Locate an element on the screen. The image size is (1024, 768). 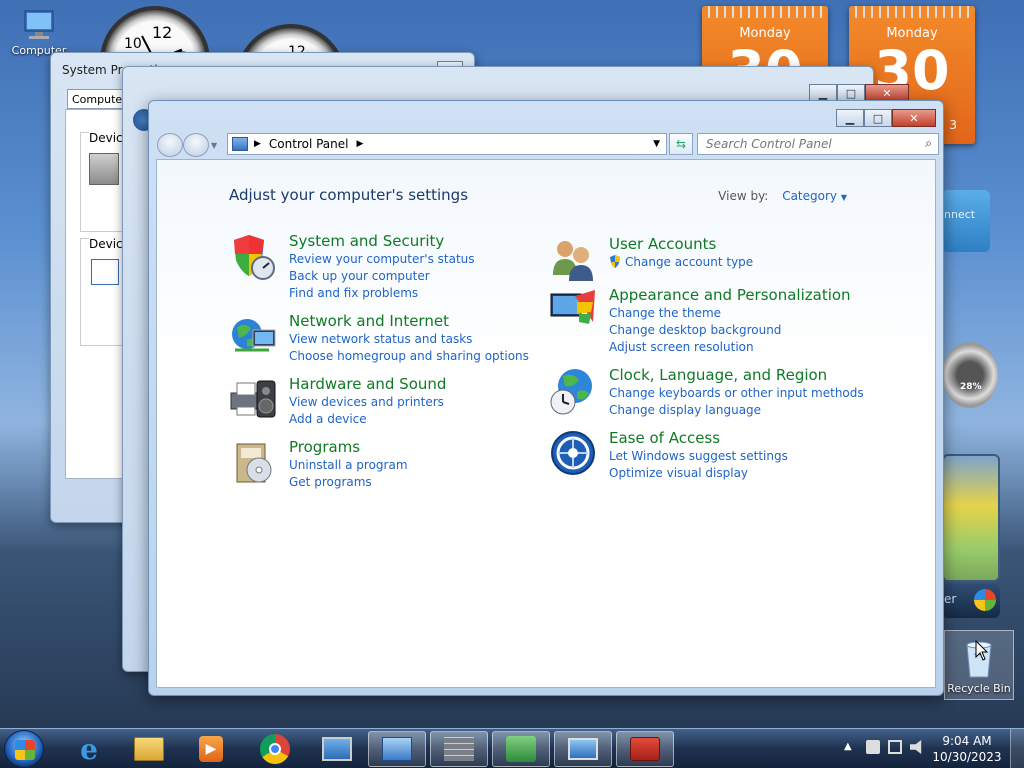
taskbar-windows-explorer is located at coordinates (149, 749).